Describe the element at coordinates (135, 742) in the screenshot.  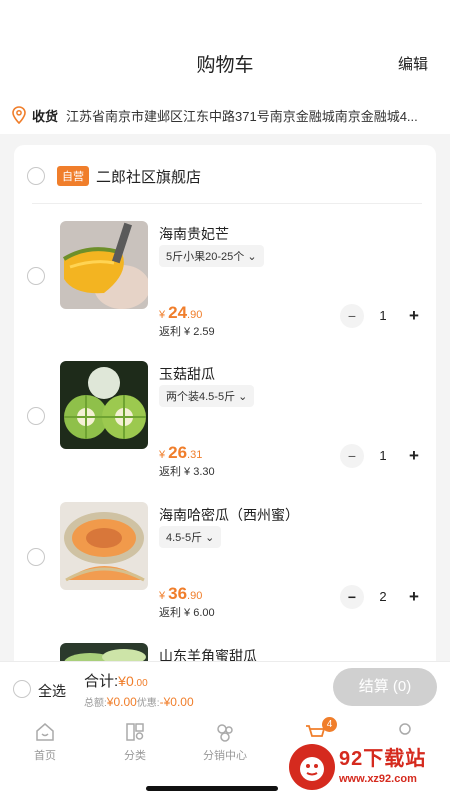
I see `tab-category: 分类` at that location.